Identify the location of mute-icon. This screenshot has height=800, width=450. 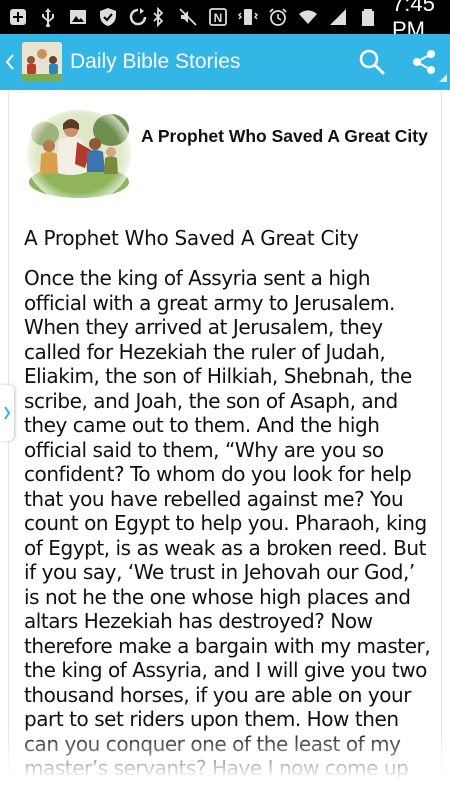
(188, 17).